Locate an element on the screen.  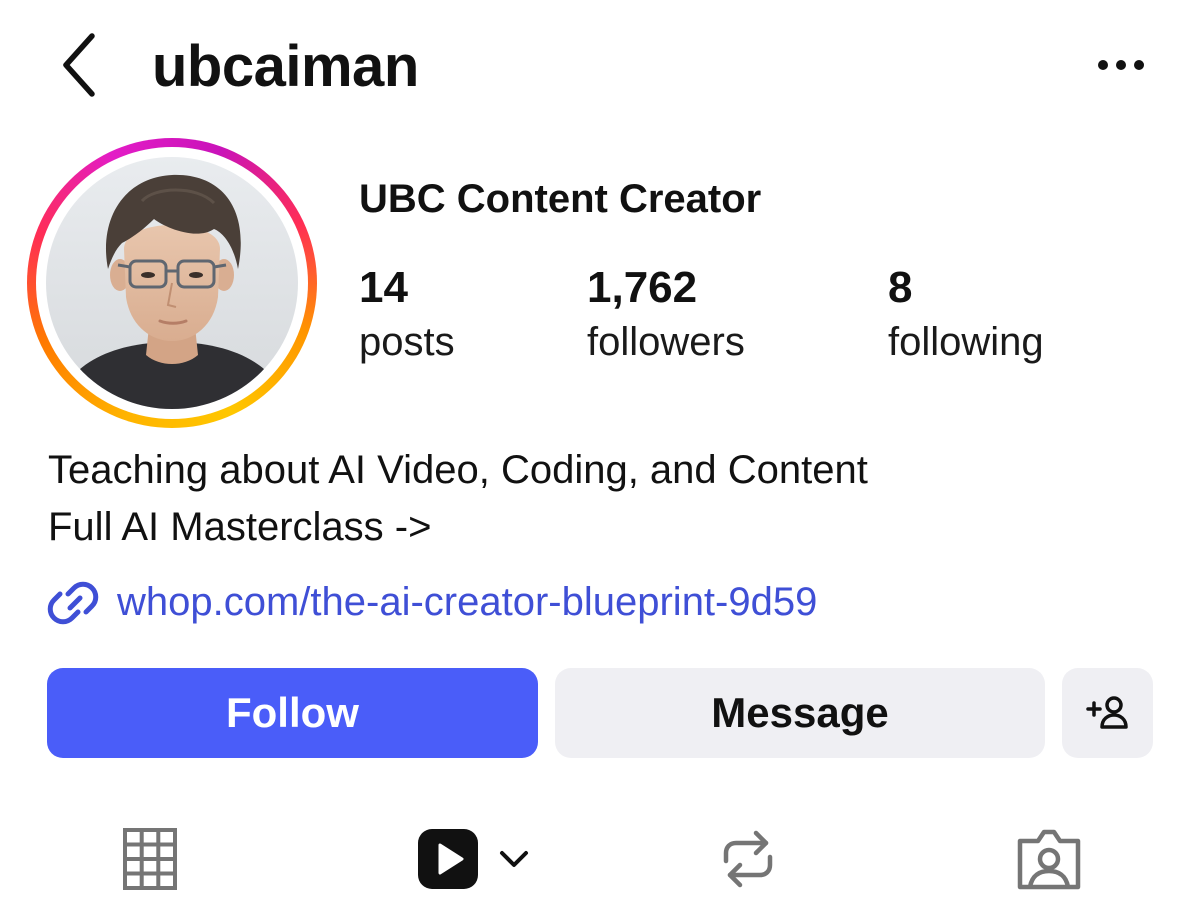
tab-reposts is located at coordinates (748, 859).